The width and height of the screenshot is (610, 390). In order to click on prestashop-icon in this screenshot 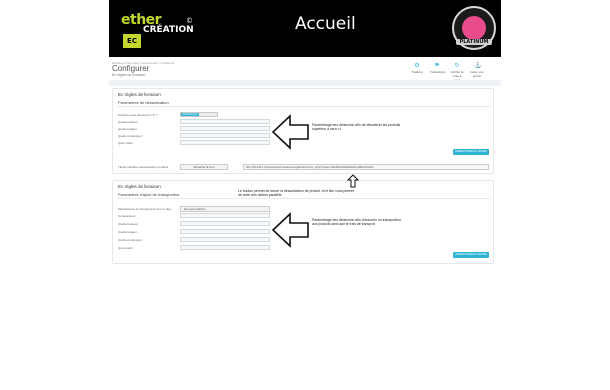, I will do `click(474, 28)`.